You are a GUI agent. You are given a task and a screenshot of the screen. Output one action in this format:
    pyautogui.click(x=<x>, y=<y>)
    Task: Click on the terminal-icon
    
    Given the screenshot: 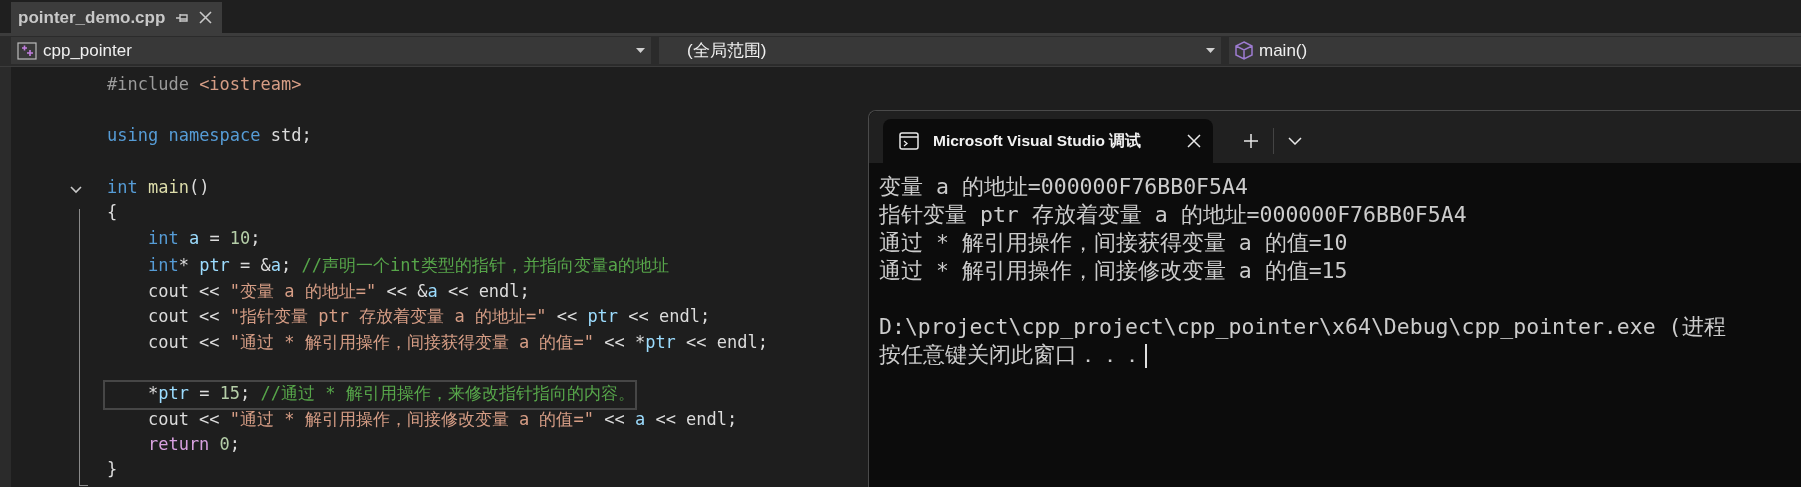 What is the action you would take?
    pyautogui.click(x=909, y=141)
    